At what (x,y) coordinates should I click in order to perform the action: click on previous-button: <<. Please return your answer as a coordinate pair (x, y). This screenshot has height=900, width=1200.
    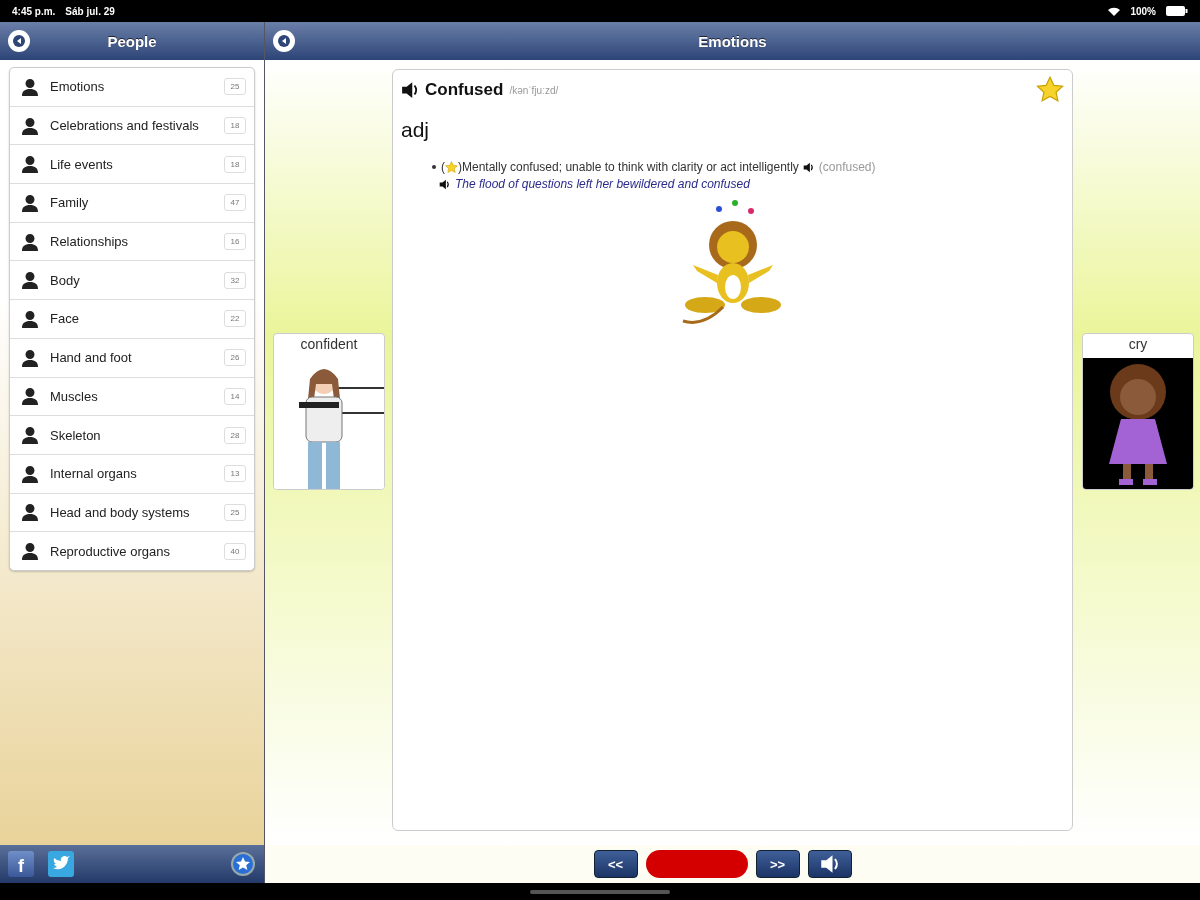
    Looking at the image, I should click on (615, 864).